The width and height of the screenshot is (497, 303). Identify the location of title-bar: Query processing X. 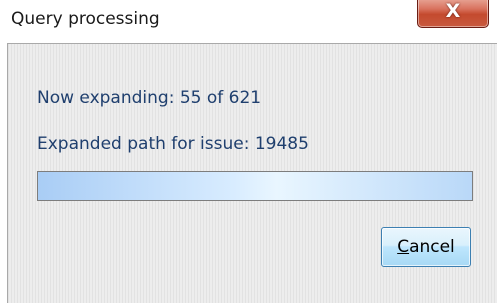
(248, 20).